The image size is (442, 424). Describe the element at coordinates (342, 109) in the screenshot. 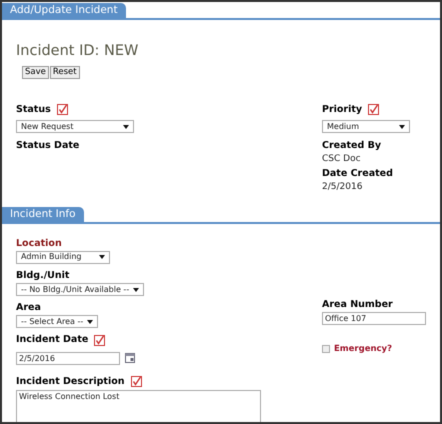

I see `field-label: Priority` at that location.